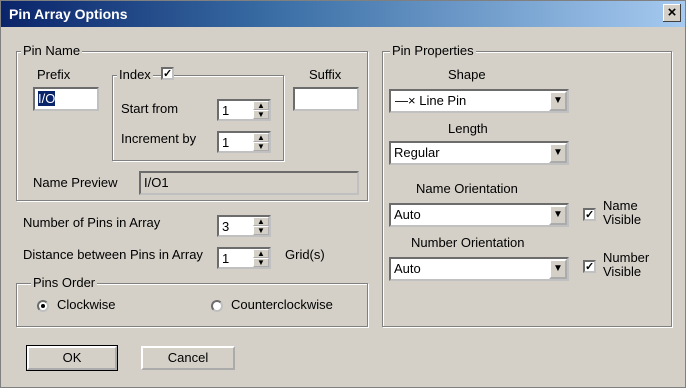  Describe the element at coordinates (249, 183) in the screenshot. I see `name-preview-field: I/O1` at that location.